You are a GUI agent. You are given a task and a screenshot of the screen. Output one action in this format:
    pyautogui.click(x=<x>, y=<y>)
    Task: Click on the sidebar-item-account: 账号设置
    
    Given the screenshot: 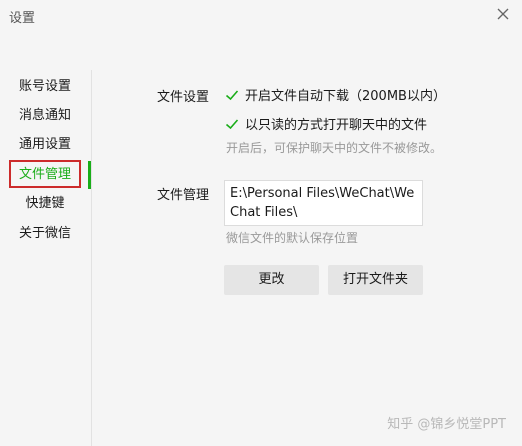 What is the action you would take?
    pyautogui.click(x=45, y=87)
    